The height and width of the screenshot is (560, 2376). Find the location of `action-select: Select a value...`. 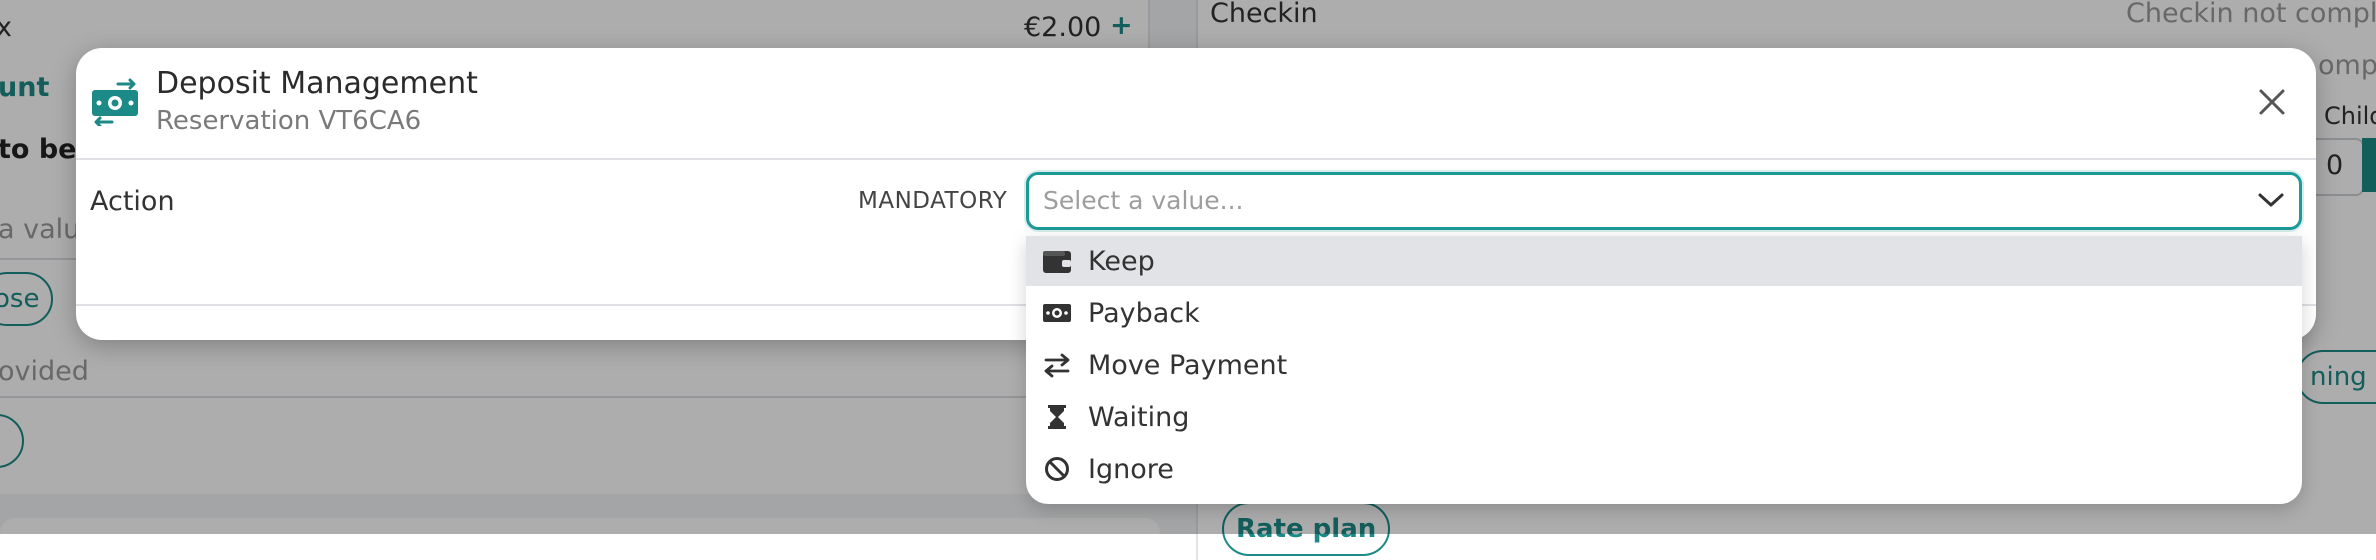

action-select: Select a value... is located at coordinates (1664, 201).